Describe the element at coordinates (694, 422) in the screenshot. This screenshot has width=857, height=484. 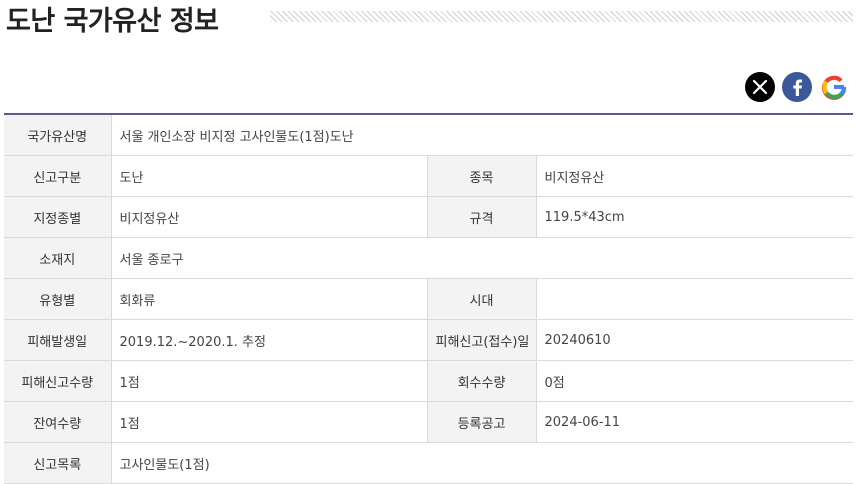
I see `row-value: 2024-06-11` at that location.